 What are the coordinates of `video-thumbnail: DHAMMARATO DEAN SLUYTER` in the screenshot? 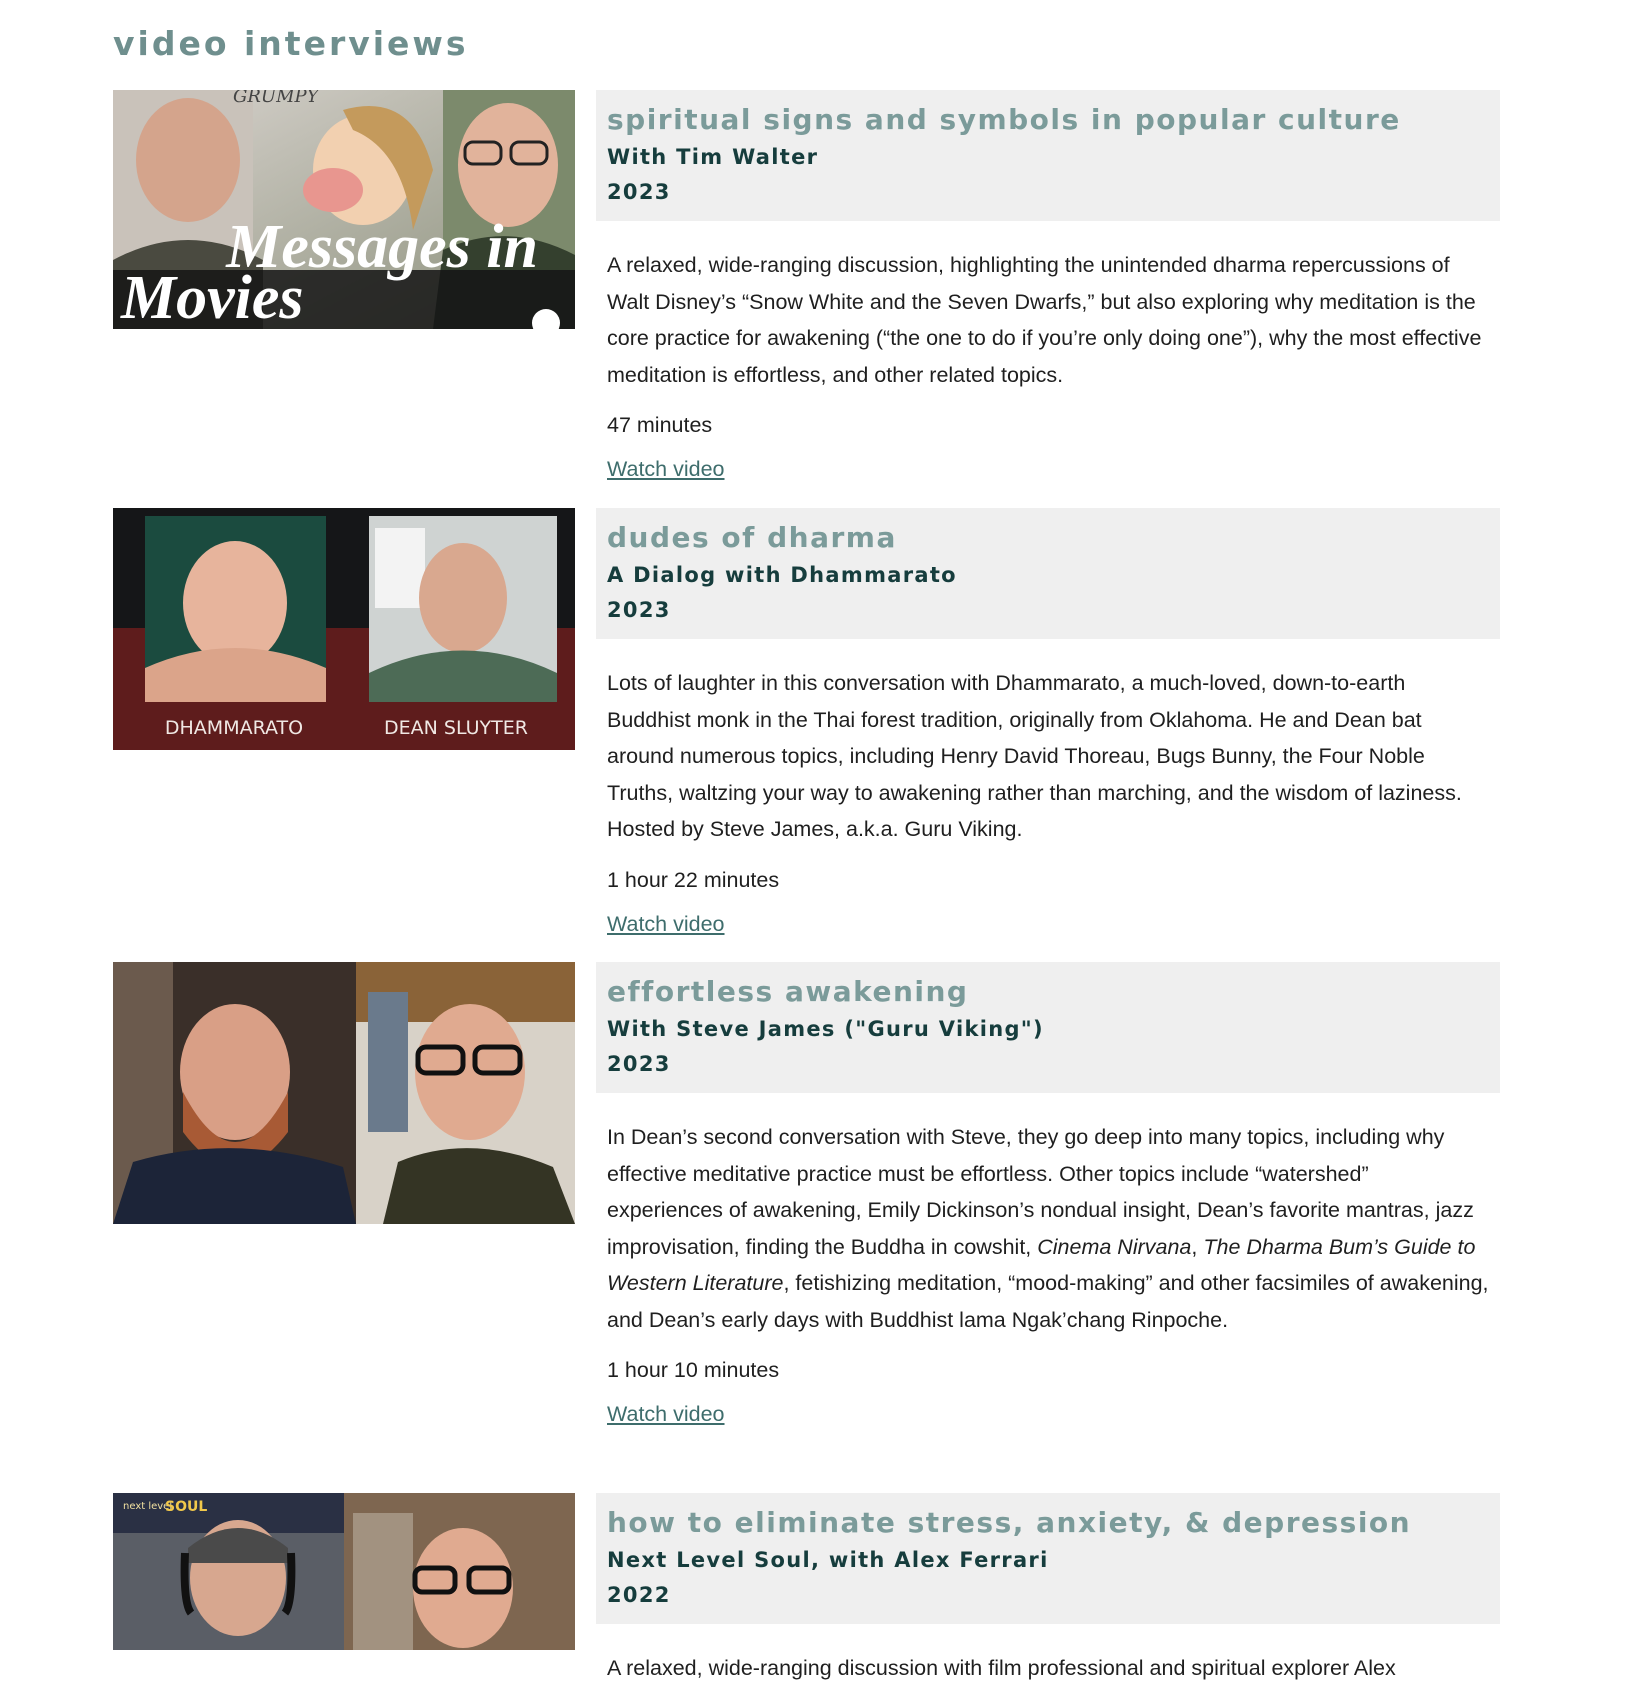 It's located at (344, 629).